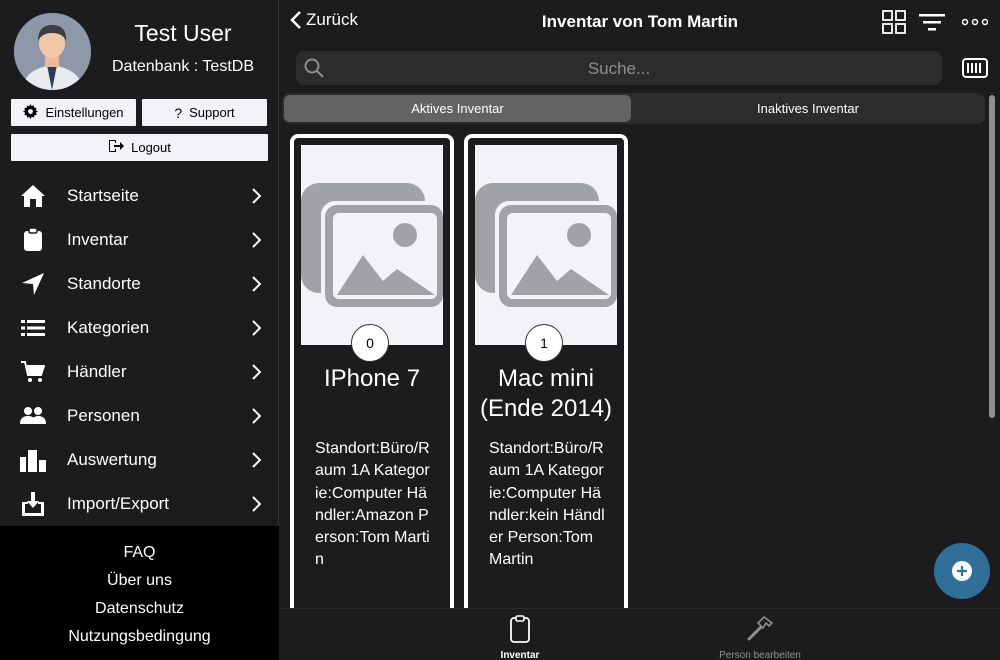  I want to click on sidebar-item-import-export: Import/Export, so click(139, 504).